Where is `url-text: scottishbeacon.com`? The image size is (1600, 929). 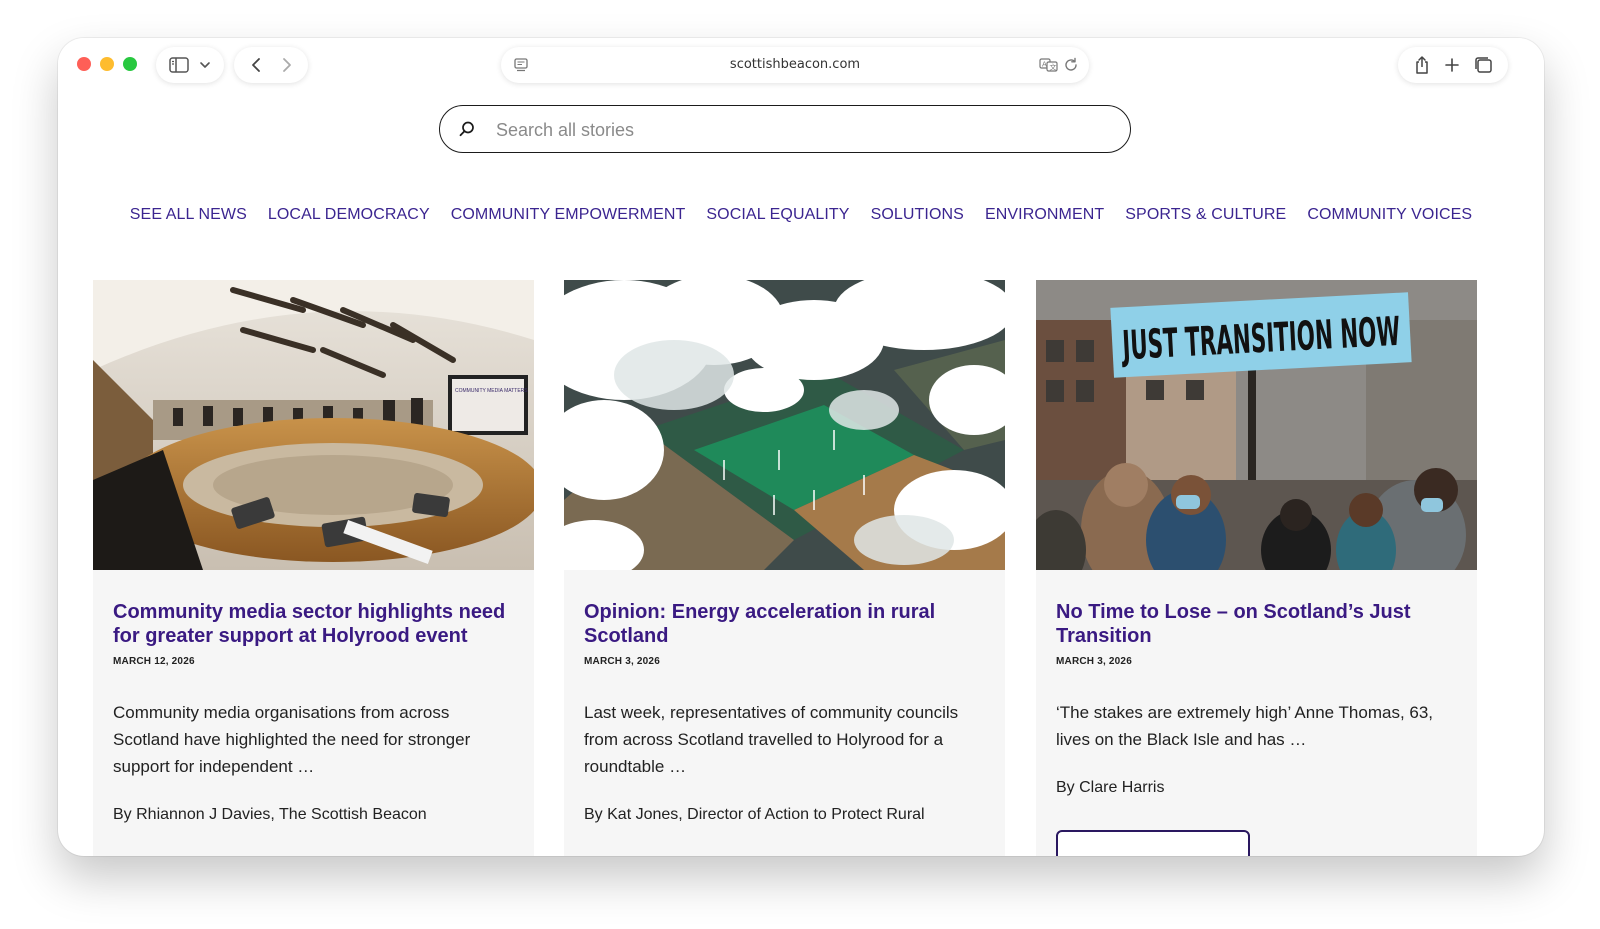 url-text: scottishbeacon.com is located at coordinates (795, 64).